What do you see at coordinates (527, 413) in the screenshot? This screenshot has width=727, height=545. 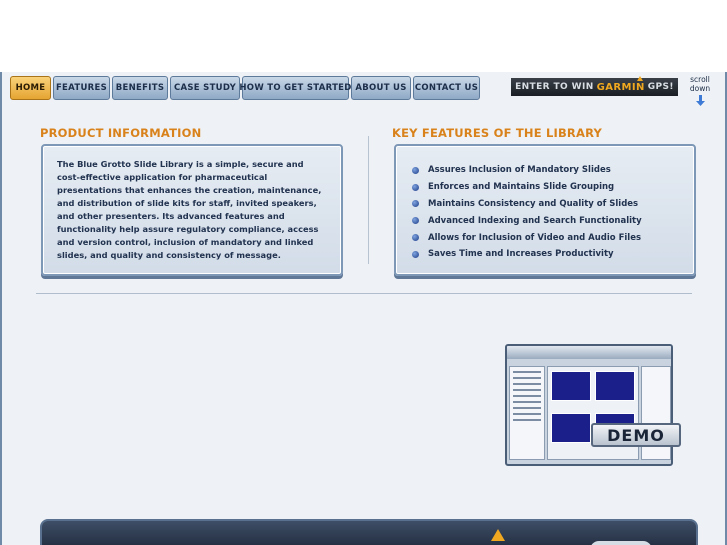 I see `thumbnail-sidebar` at bounding box center [527, 413].